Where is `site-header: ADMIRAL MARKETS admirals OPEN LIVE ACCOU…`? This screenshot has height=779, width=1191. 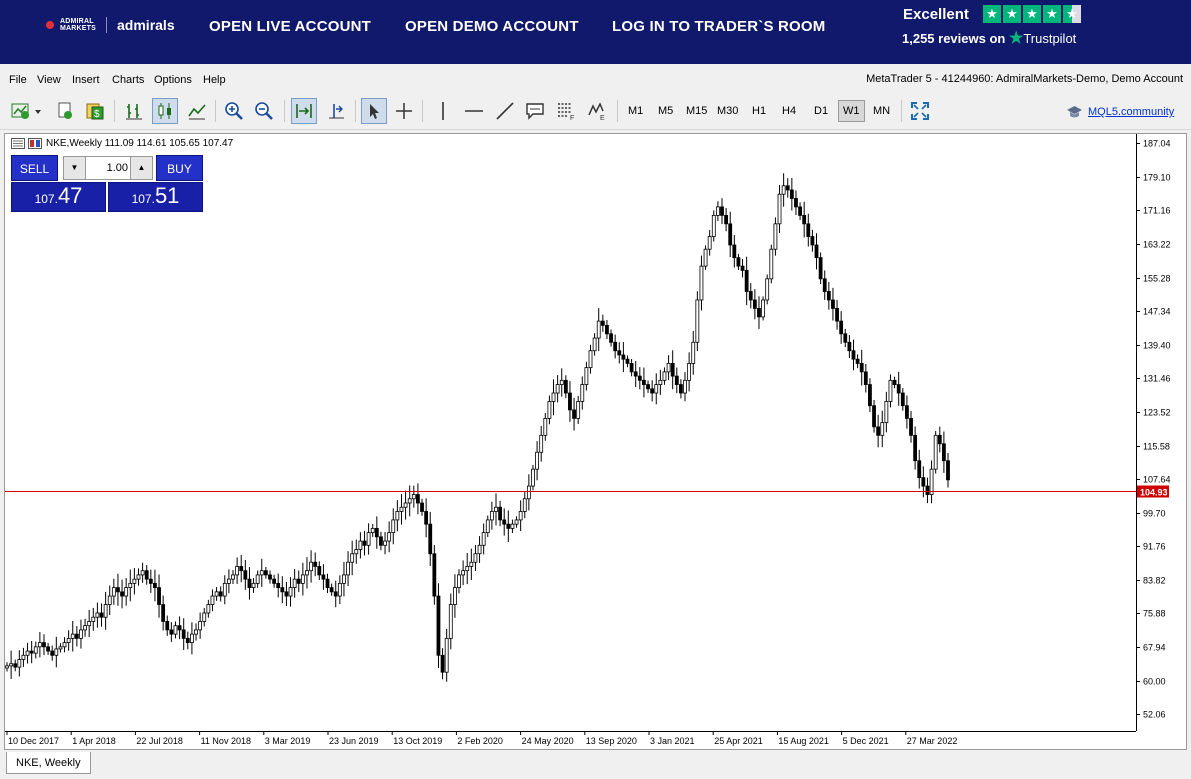
site-header: ADMIRAL MARKETS admirals OPEN LIVE ACCOU… is located at coordinates (595, 32).